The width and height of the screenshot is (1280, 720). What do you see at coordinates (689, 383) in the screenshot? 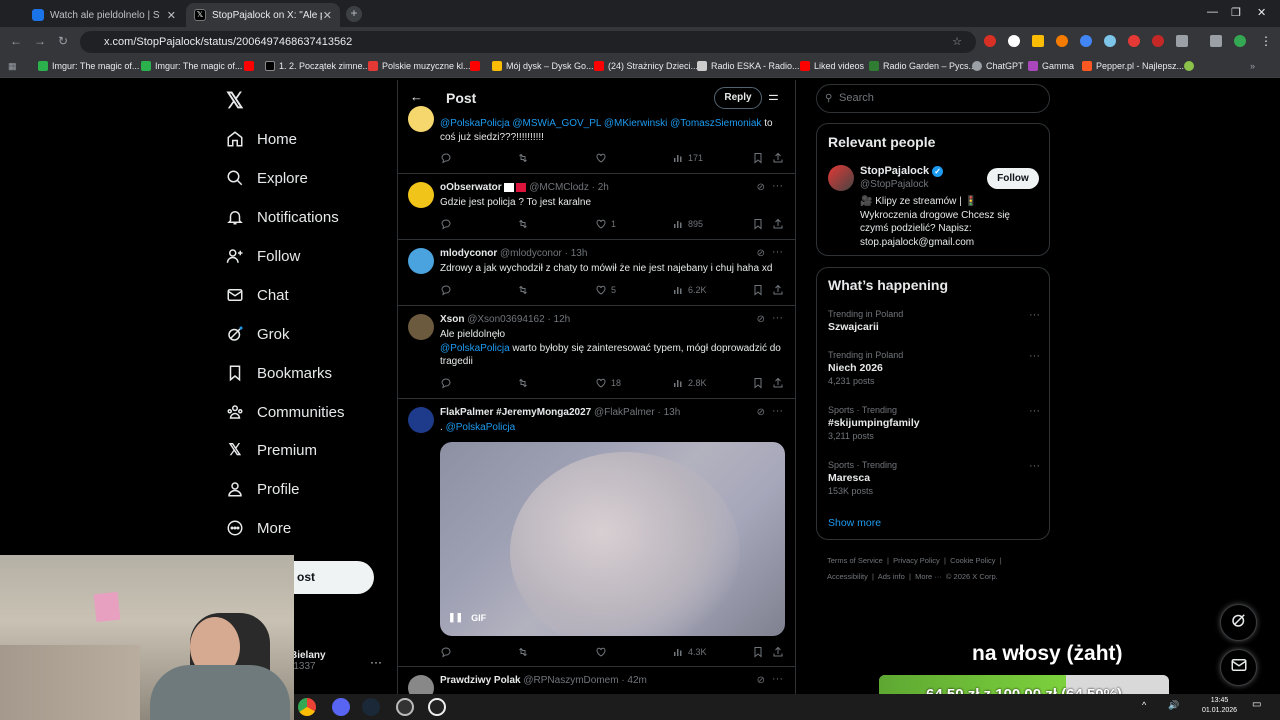
I see `views-count: 2.8K` at bounding box center [689, 383].